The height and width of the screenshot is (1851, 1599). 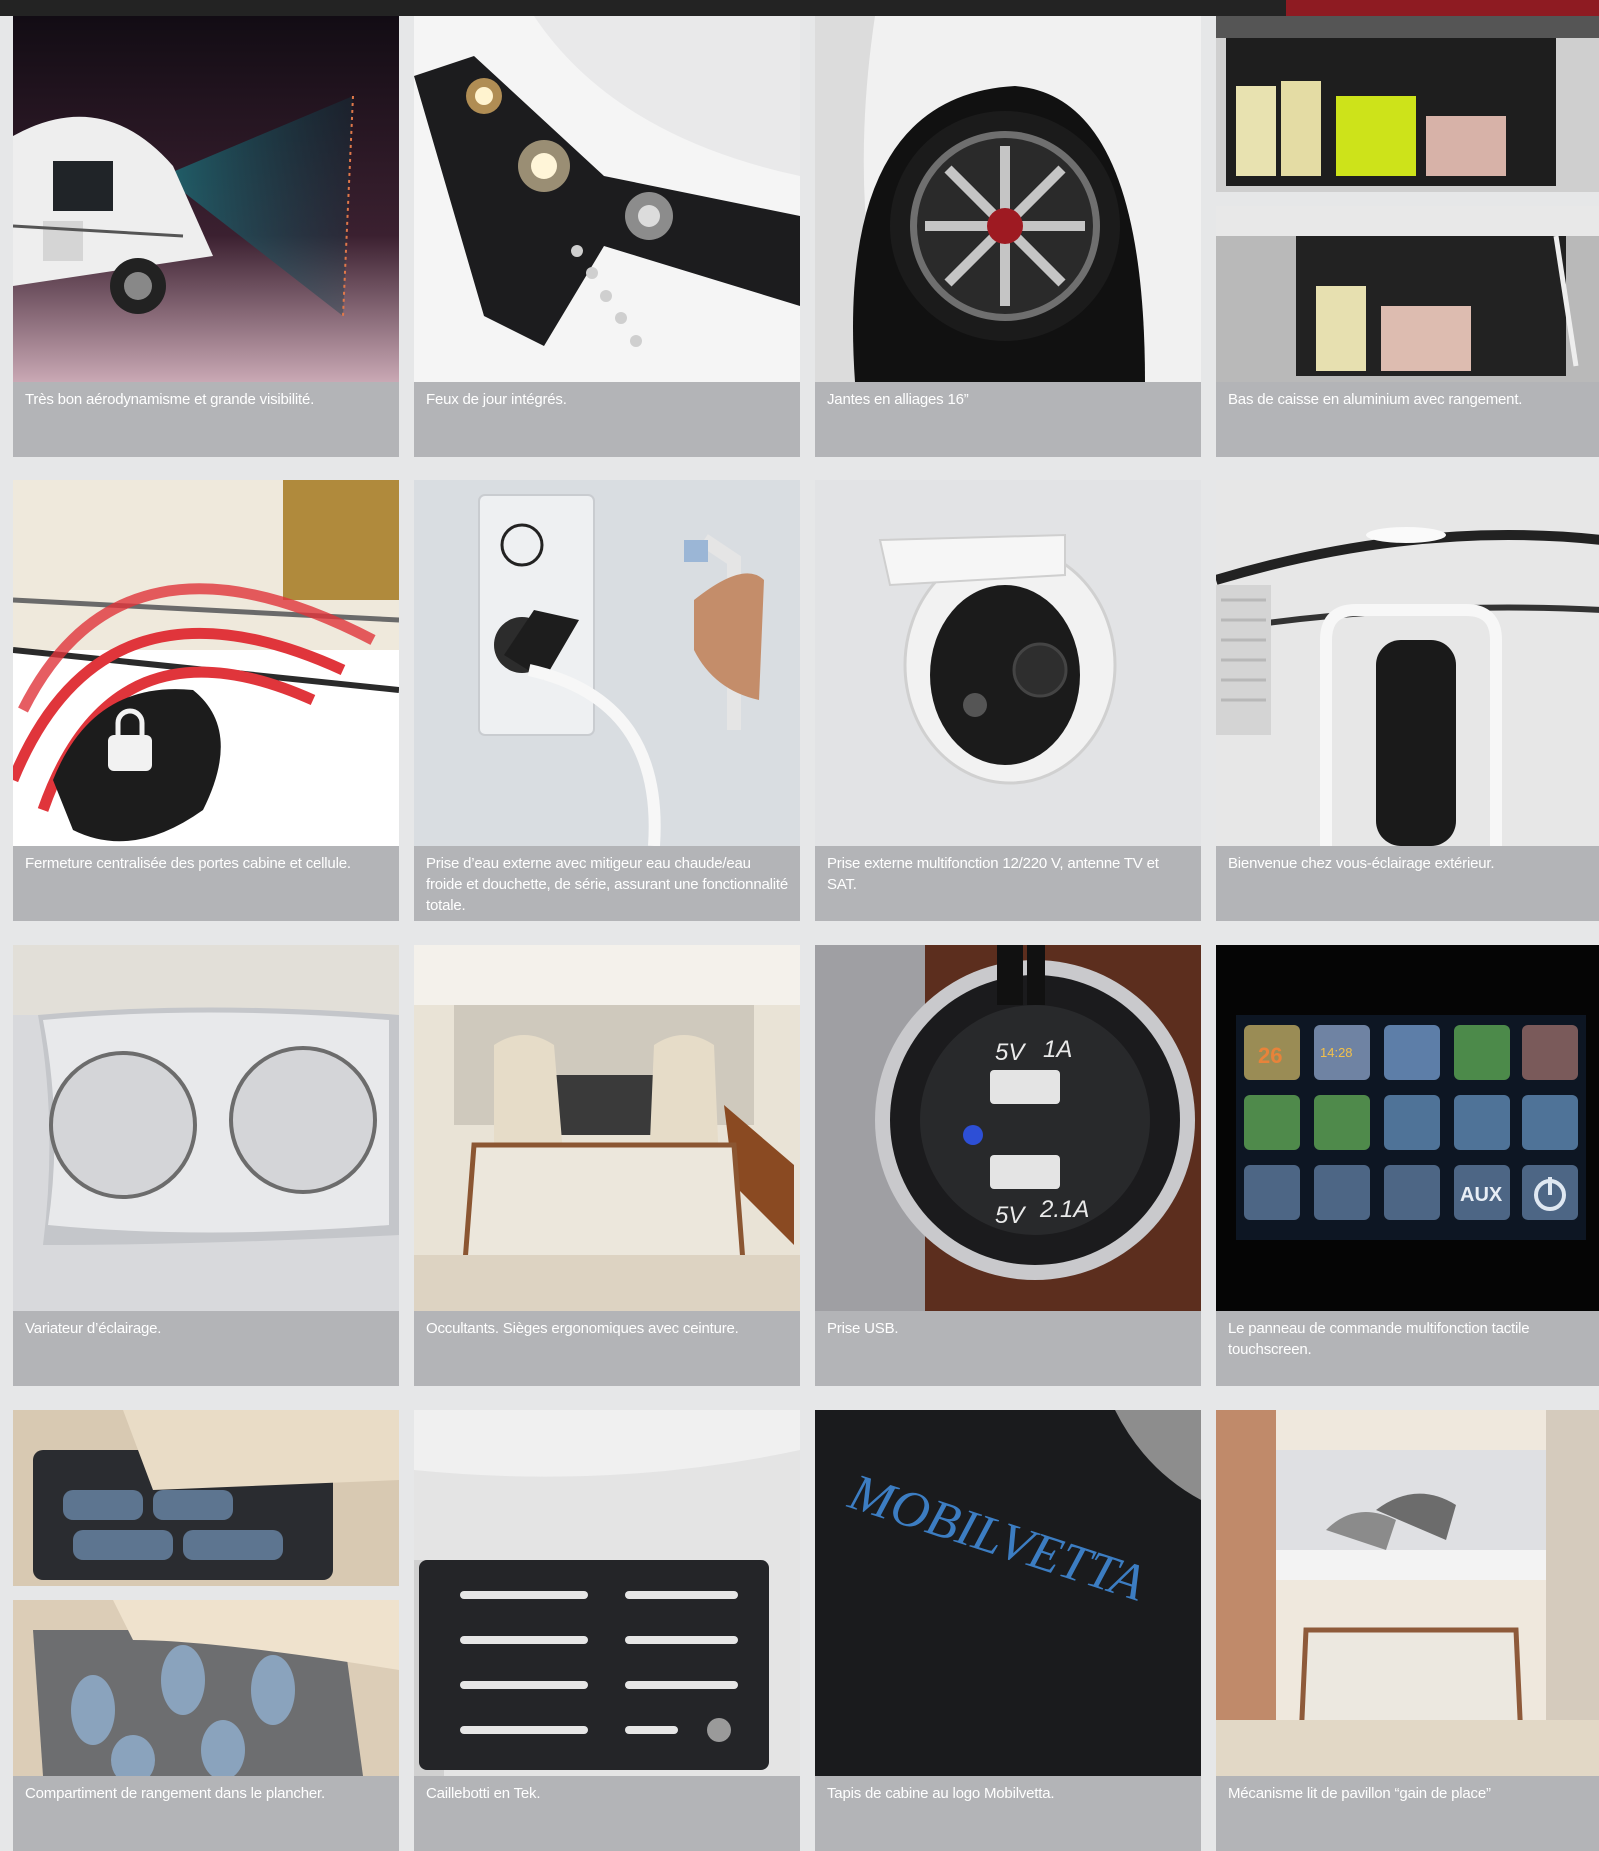 What do you see at coordinates (1010, 1052) in the screenshot?
I see `usb-label-5v-top: 5V` at bounding box center [1010, 1052].